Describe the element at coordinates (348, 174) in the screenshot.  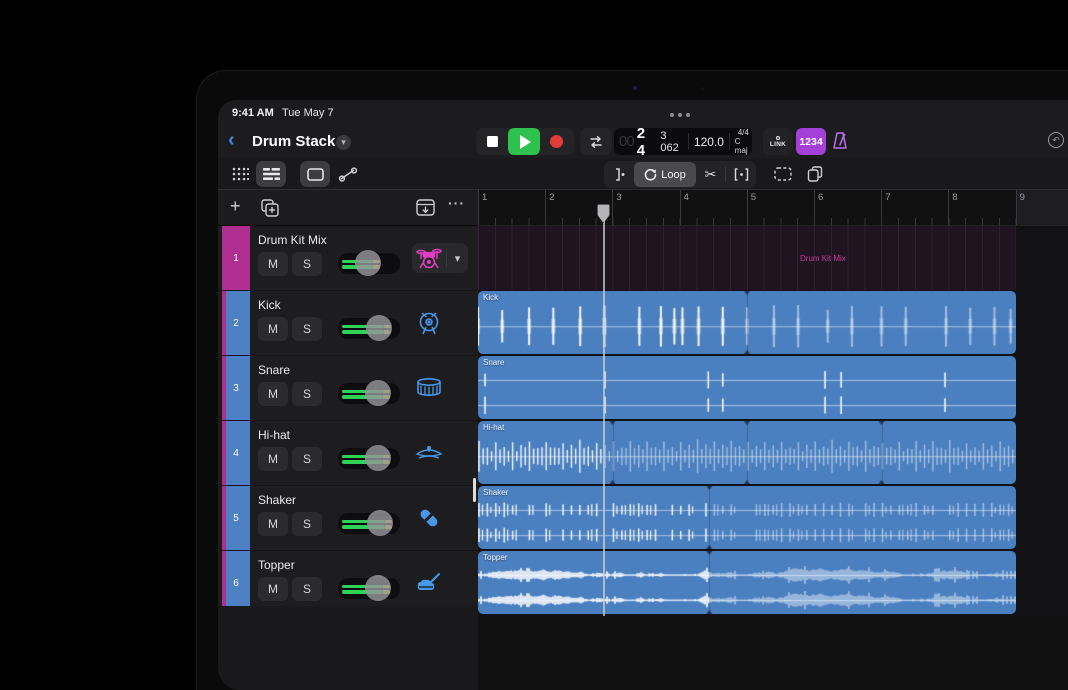
I see `automation-button` at that location.